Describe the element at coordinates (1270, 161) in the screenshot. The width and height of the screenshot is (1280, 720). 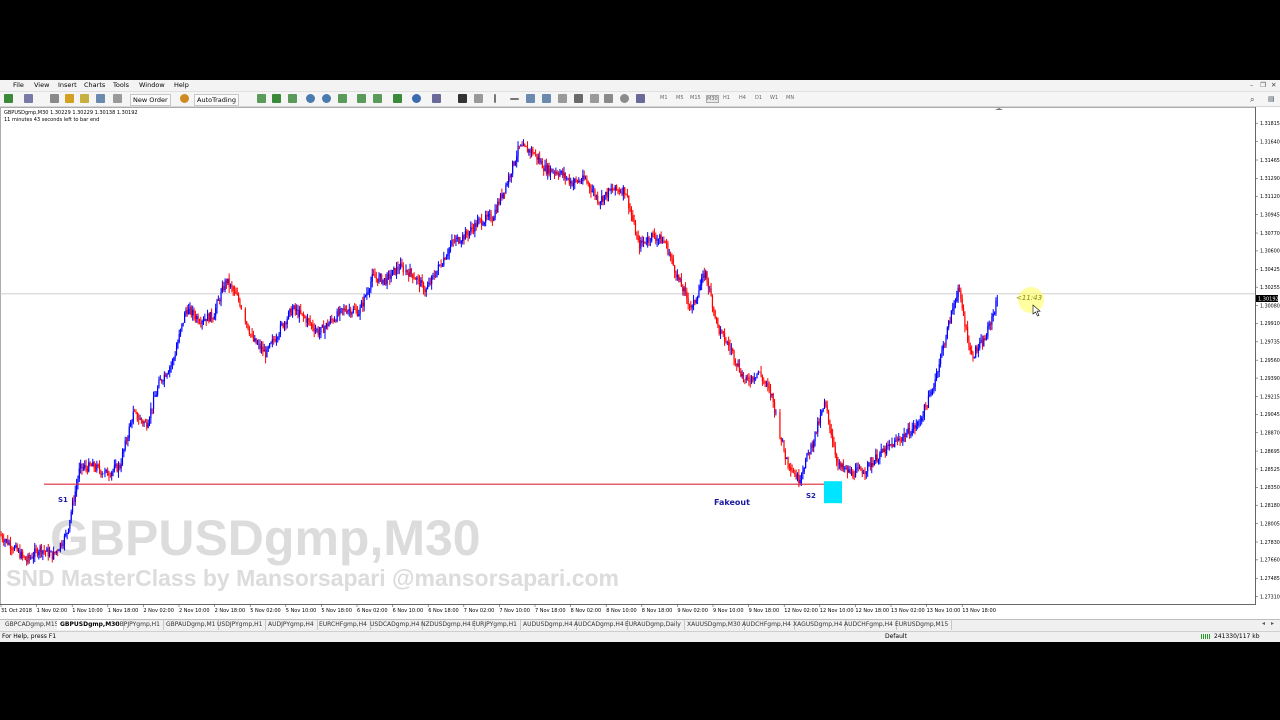
I see `price-tick-label: 1.31465` at that location.